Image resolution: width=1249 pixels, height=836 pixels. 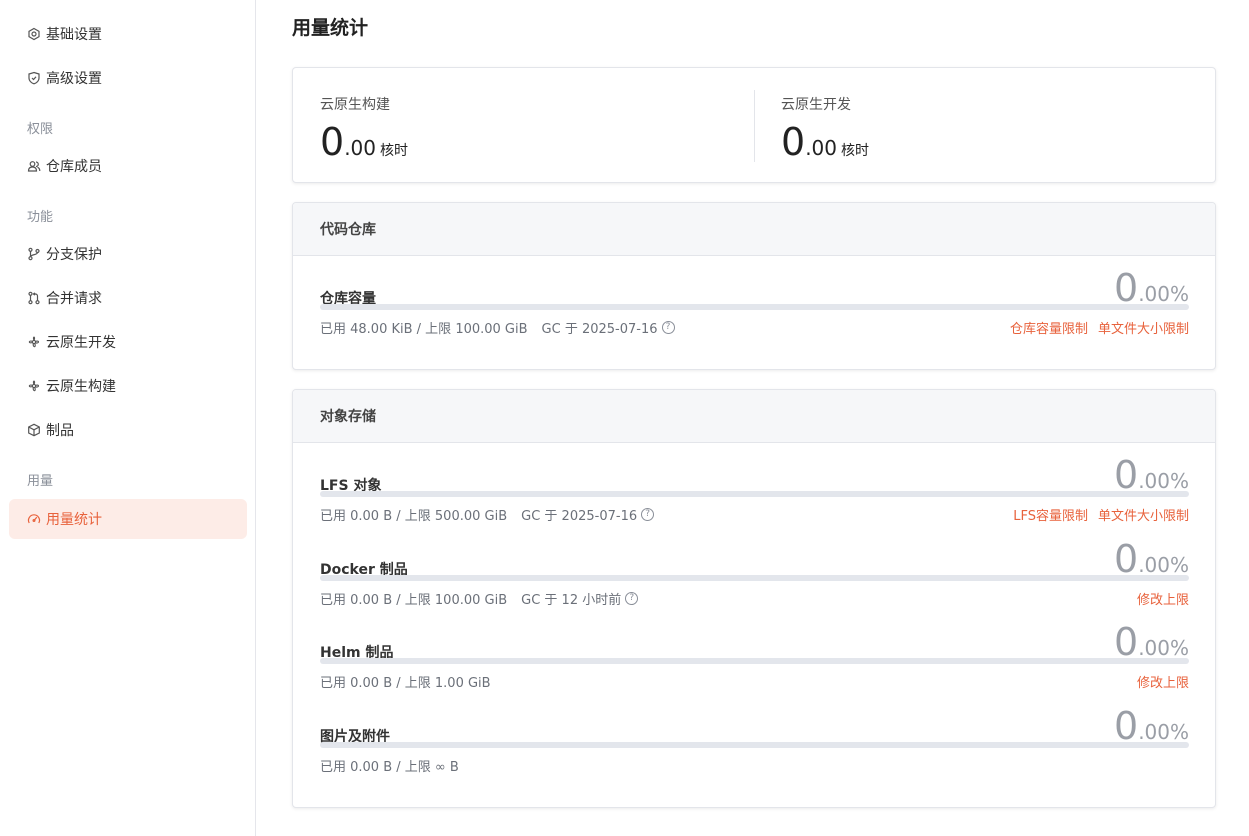 I want to click on sidebar-item-label: 分支保护, so click(x=74, y=255).